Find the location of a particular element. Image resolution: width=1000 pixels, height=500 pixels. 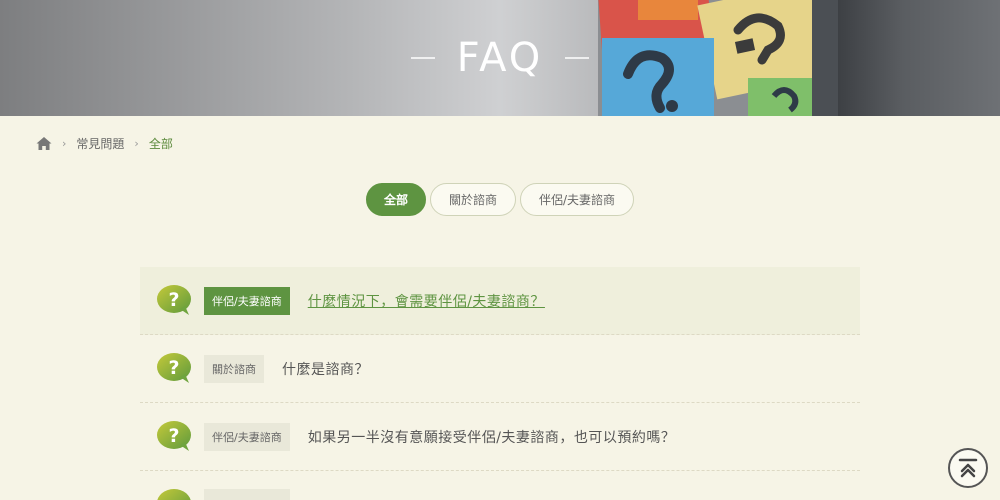

faq-item: ? 伴侶/夫妻諮商 什麼情況下，會需要伴侶/夫妻諮商？ is located at coordinates (500, 301).